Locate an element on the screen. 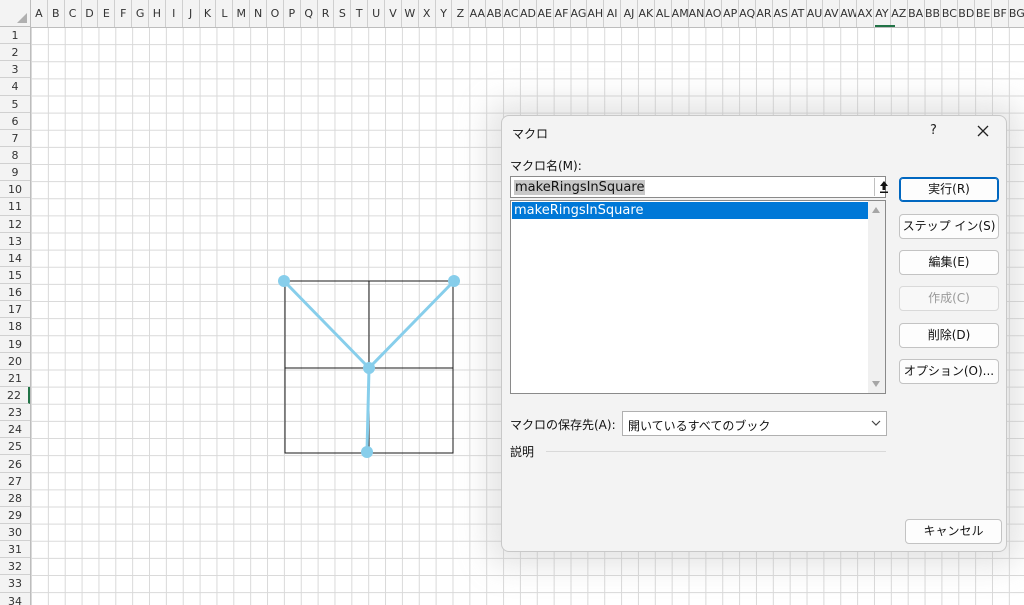  node-center is located at coordinates (369, 368).